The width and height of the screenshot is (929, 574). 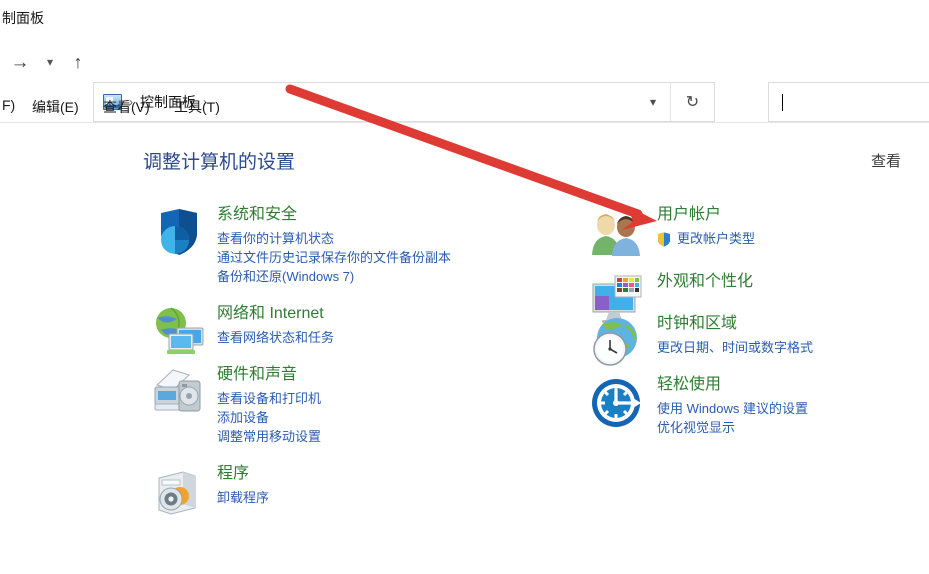 What do you see at coordinates (219, 162) in the screenshot?
I see `page-title: 调整计算机的设置` at bounding box center [219, 162].